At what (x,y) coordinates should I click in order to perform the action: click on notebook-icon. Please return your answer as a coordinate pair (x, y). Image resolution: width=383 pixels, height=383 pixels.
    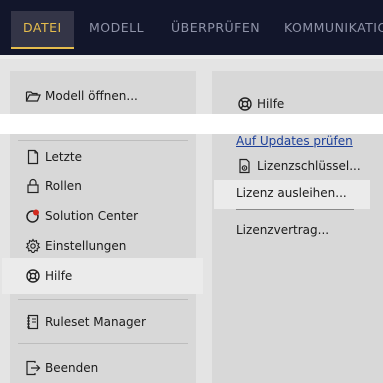
    Looking at the image, I should click on (33, 322).